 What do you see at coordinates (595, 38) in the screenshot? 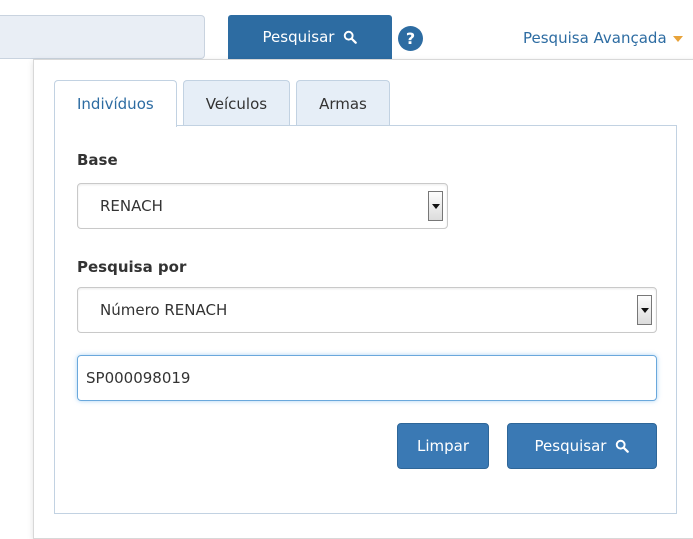
I see `advanced-search-label: Pesquisa Avançada` at bounding box center [595, 38].